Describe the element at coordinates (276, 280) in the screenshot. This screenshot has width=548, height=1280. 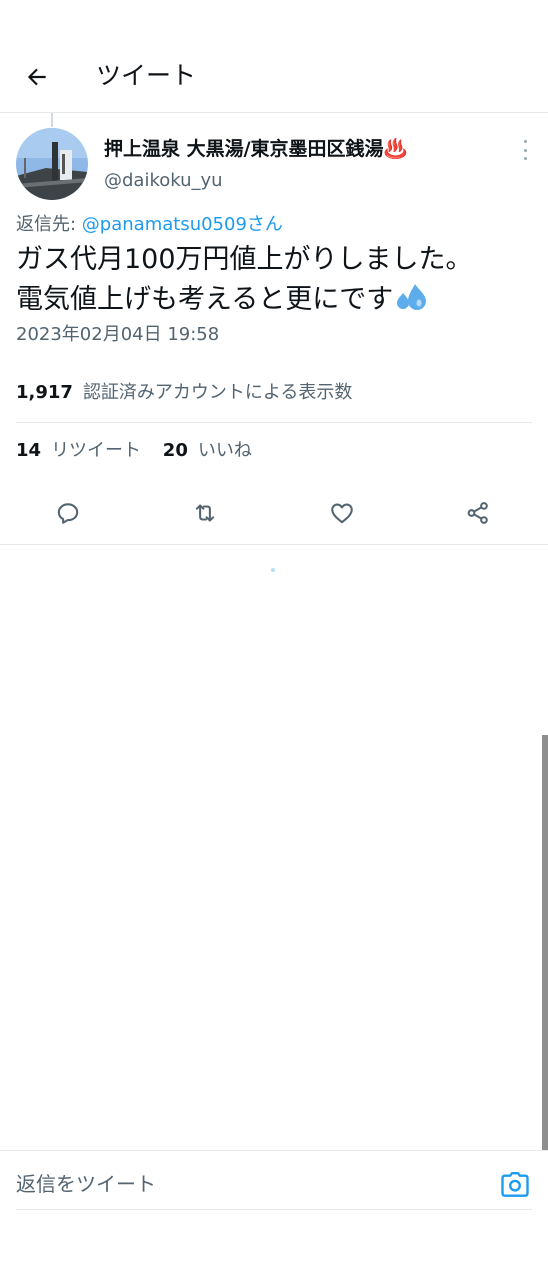
I see `tweet-text: ガス代月100万円値上がりしました。 電気値上げも考えると更にです` at that location.